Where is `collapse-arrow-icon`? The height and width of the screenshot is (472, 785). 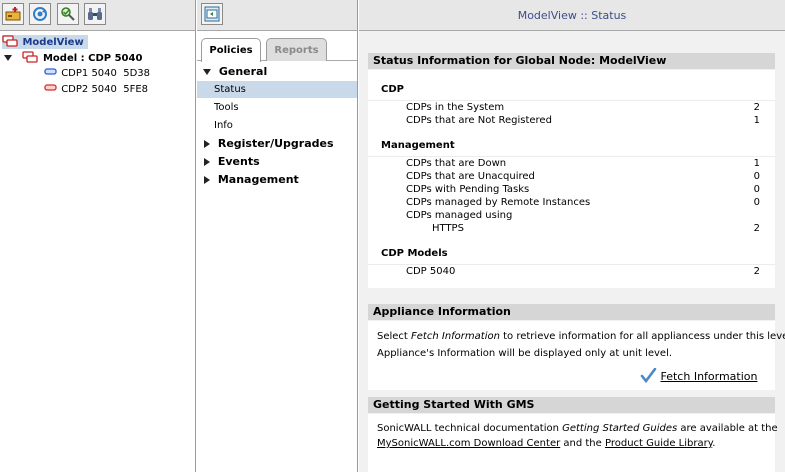
collapse-arrow-icon is located at coordinates (207, 72).